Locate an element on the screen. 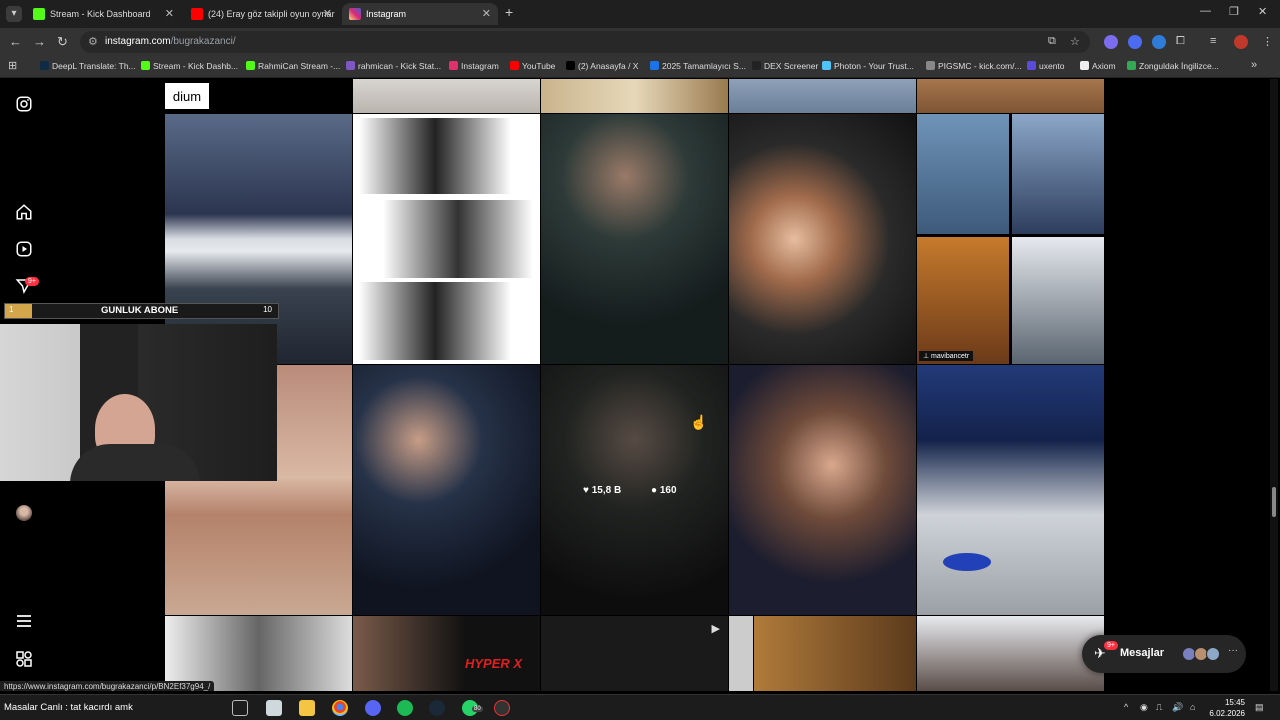 The height and width of the screenshot is (720, 1280). tray-app-icon: ◉ is located at coordinates (1144, 707).